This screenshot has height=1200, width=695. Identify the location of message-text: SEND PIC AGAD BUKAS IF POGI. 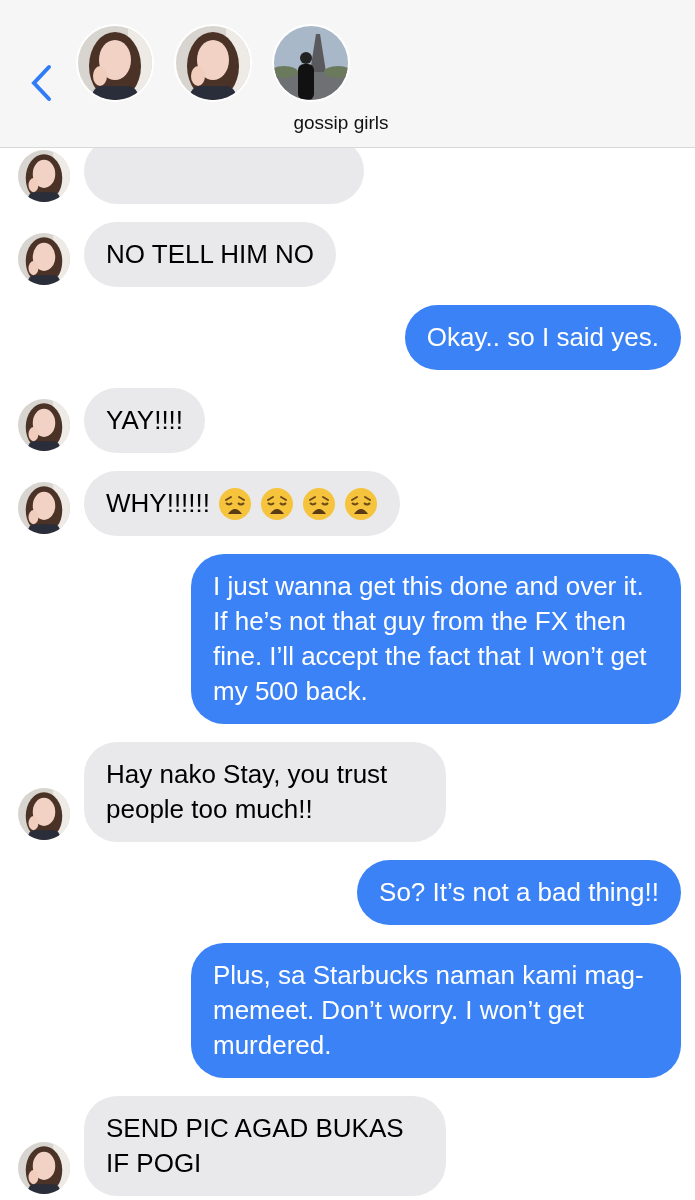
(255, 1146).